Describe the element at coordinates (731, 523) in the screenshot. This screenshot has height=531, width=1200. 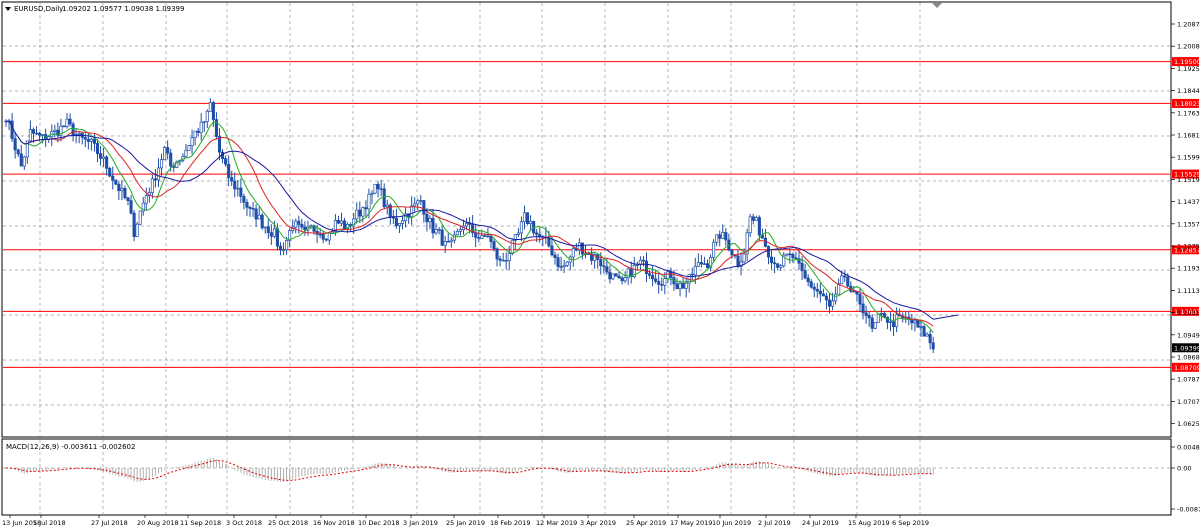
I see `time-tick-label: 10 Jun 2019` at that location.